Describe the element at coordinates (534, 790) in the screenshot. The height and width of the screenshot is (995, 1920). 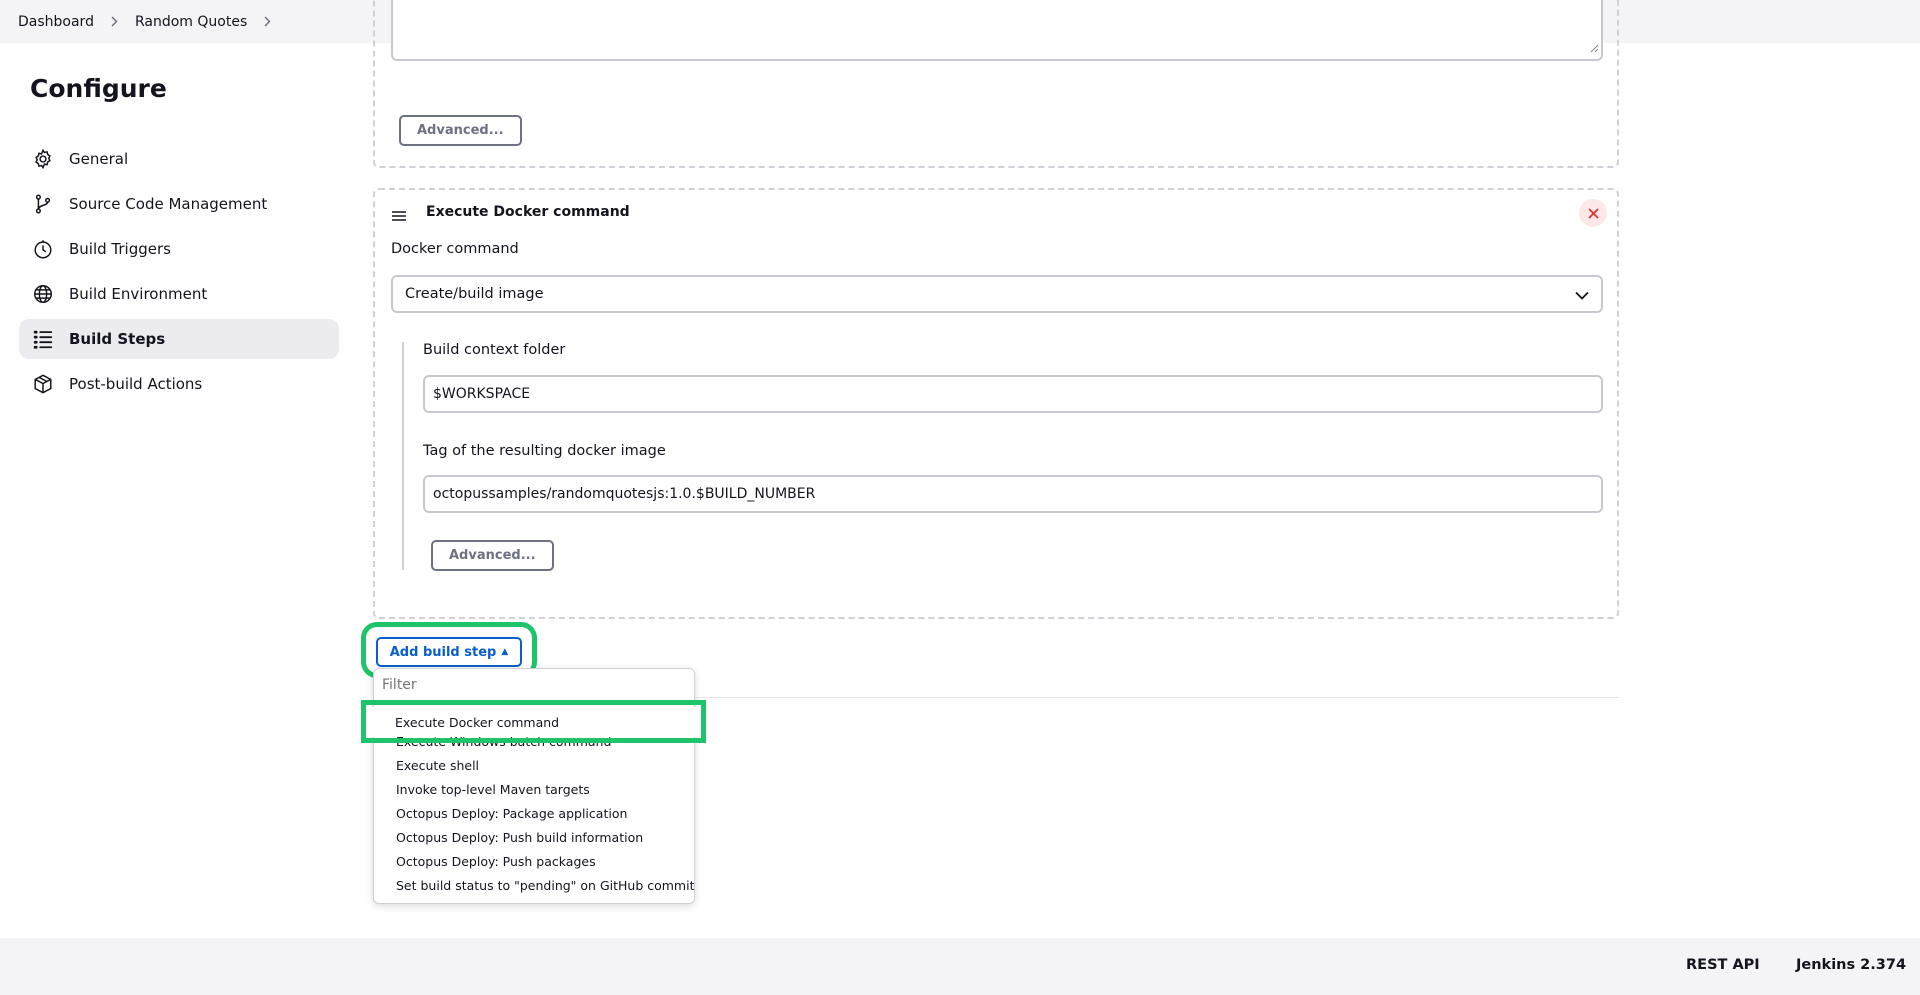
I see `dropdown-item: Invoke top-level Maven targets` at that location.